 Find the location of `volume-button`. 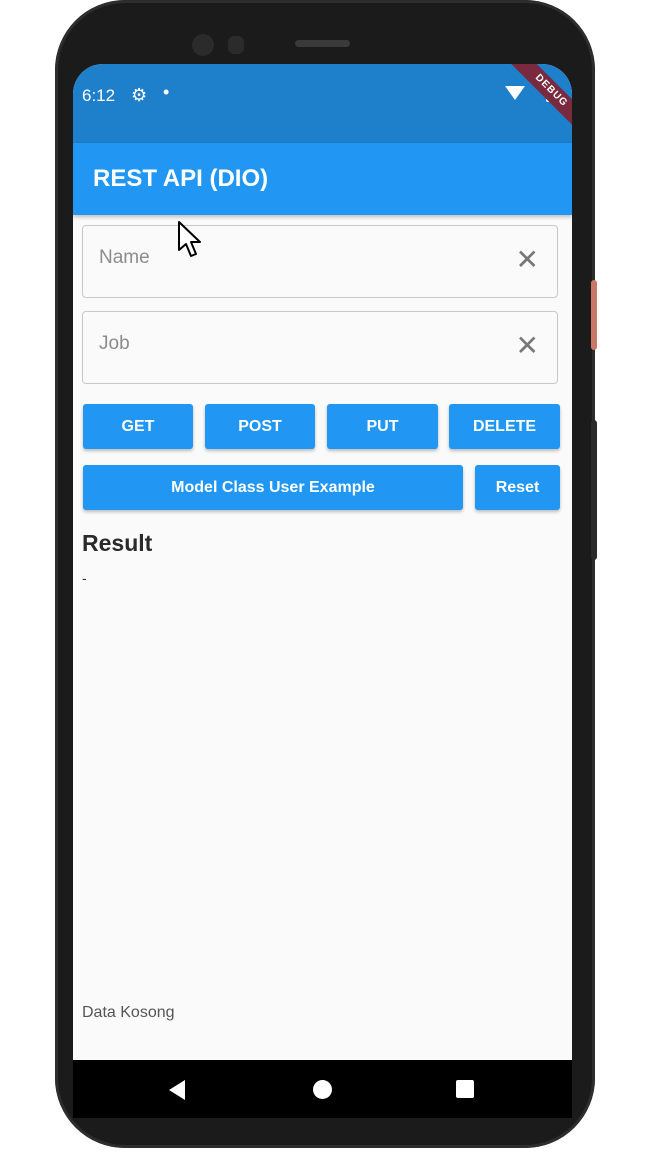

volume-button is located at coordinates (594, 490).